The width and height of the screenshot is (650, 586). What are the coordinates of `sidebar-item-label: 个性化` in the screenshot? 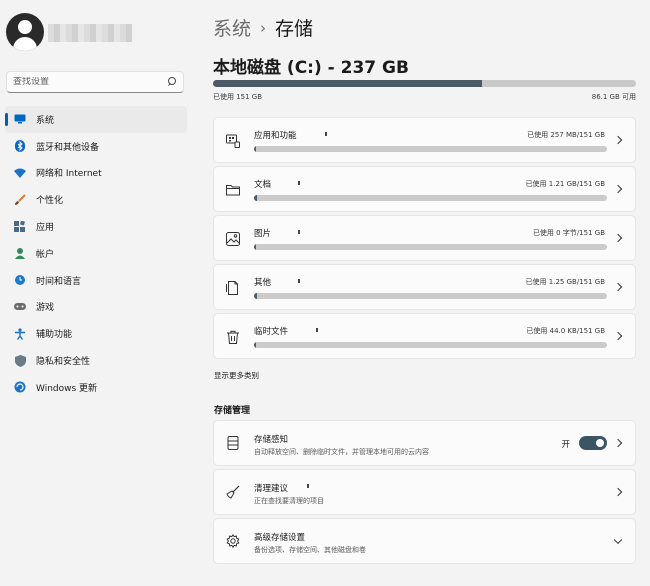 It's located at (50, 201).